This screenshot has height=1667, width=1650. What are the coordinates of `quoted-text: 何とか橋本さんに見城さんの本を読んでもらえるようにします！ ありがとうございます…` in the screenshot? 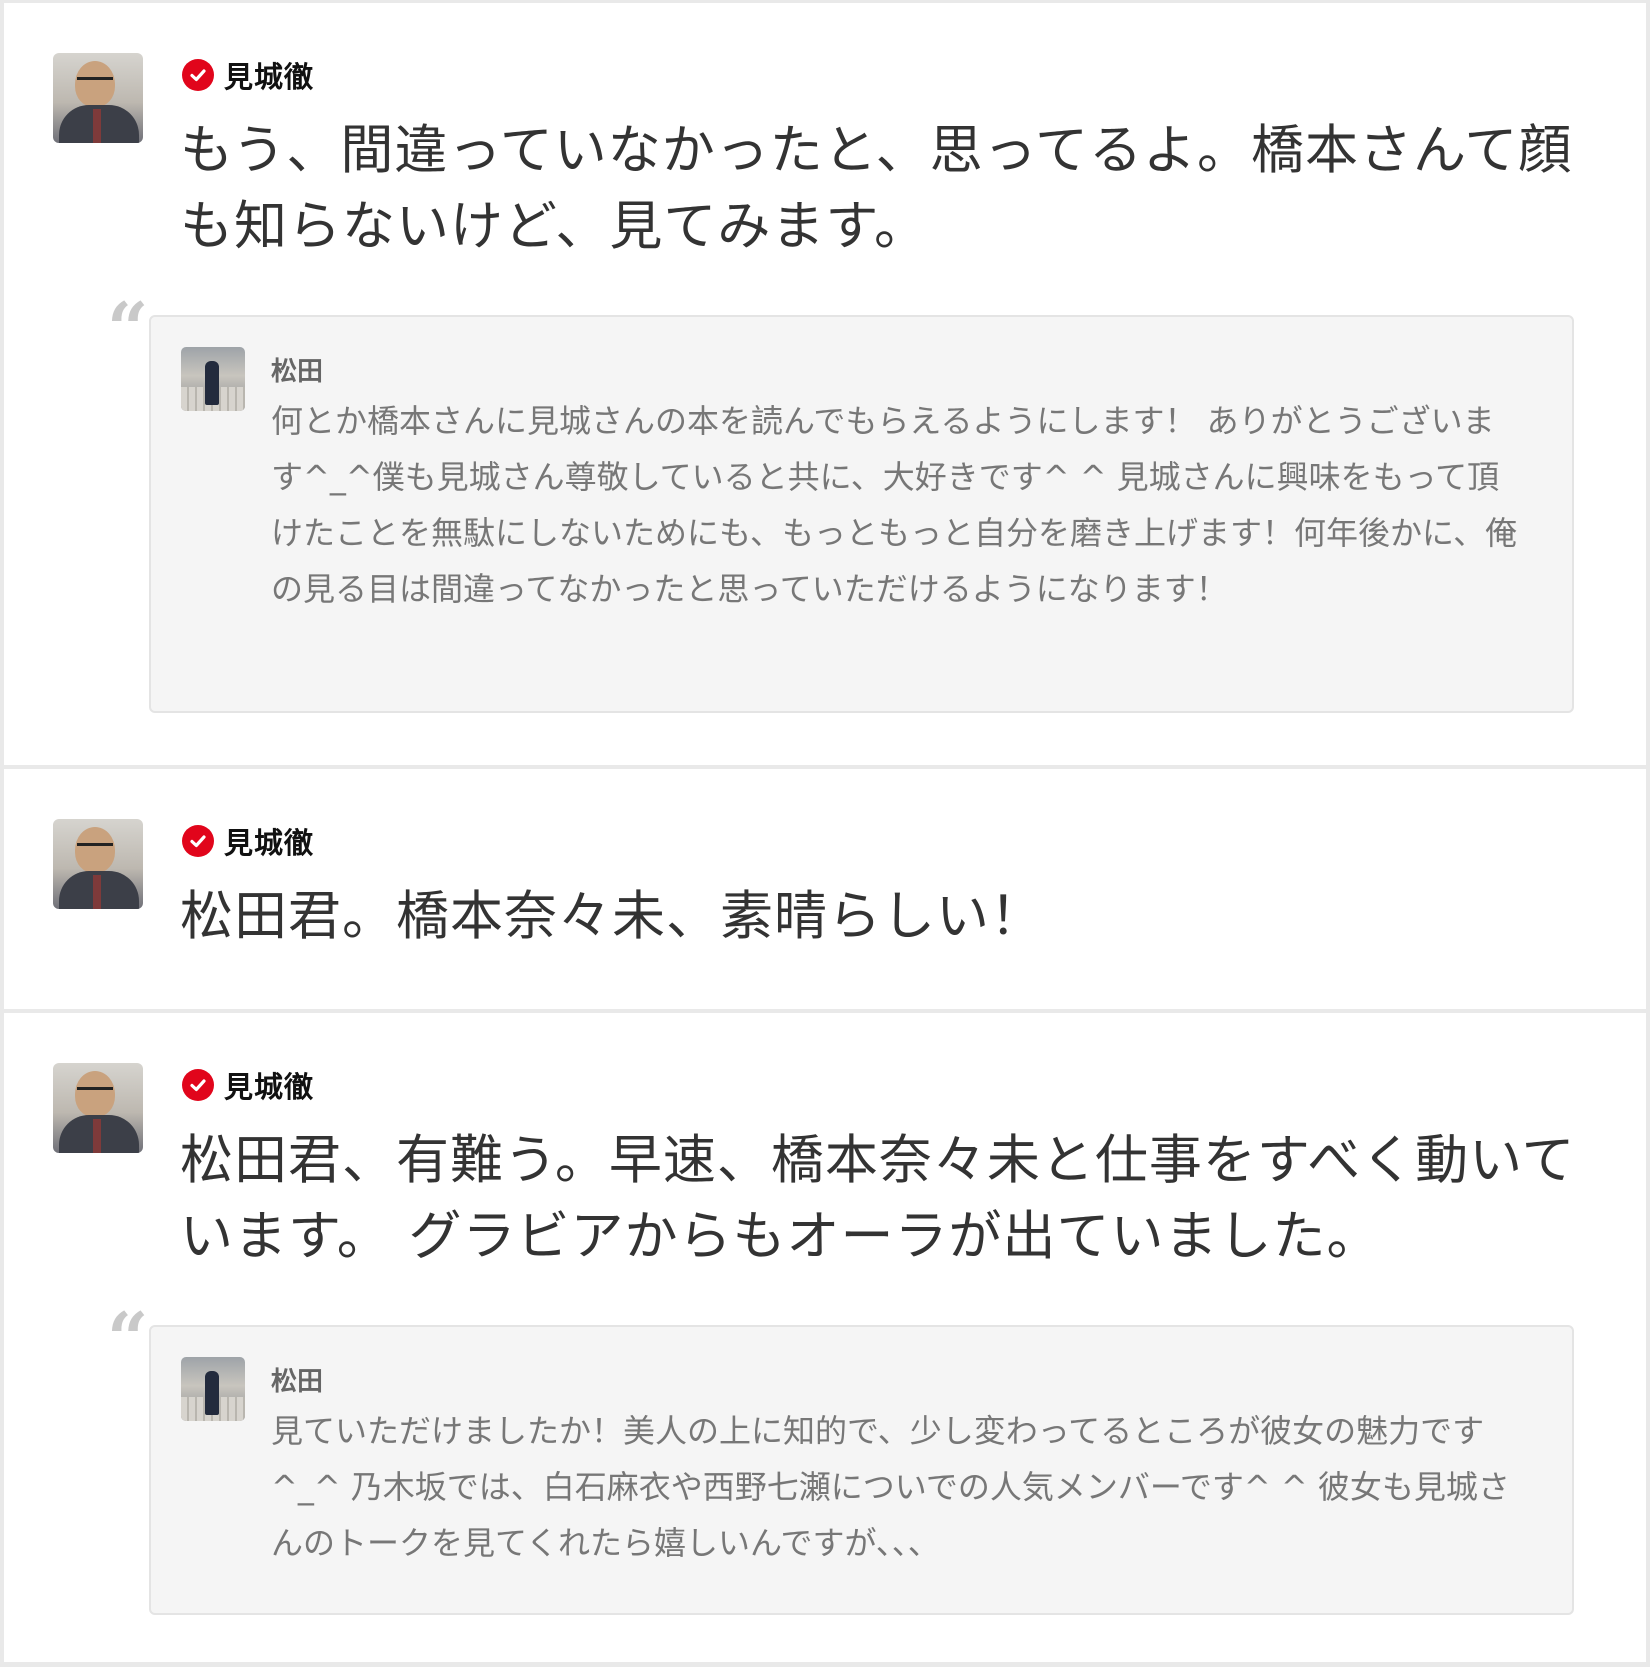 It's located at (894, 505).